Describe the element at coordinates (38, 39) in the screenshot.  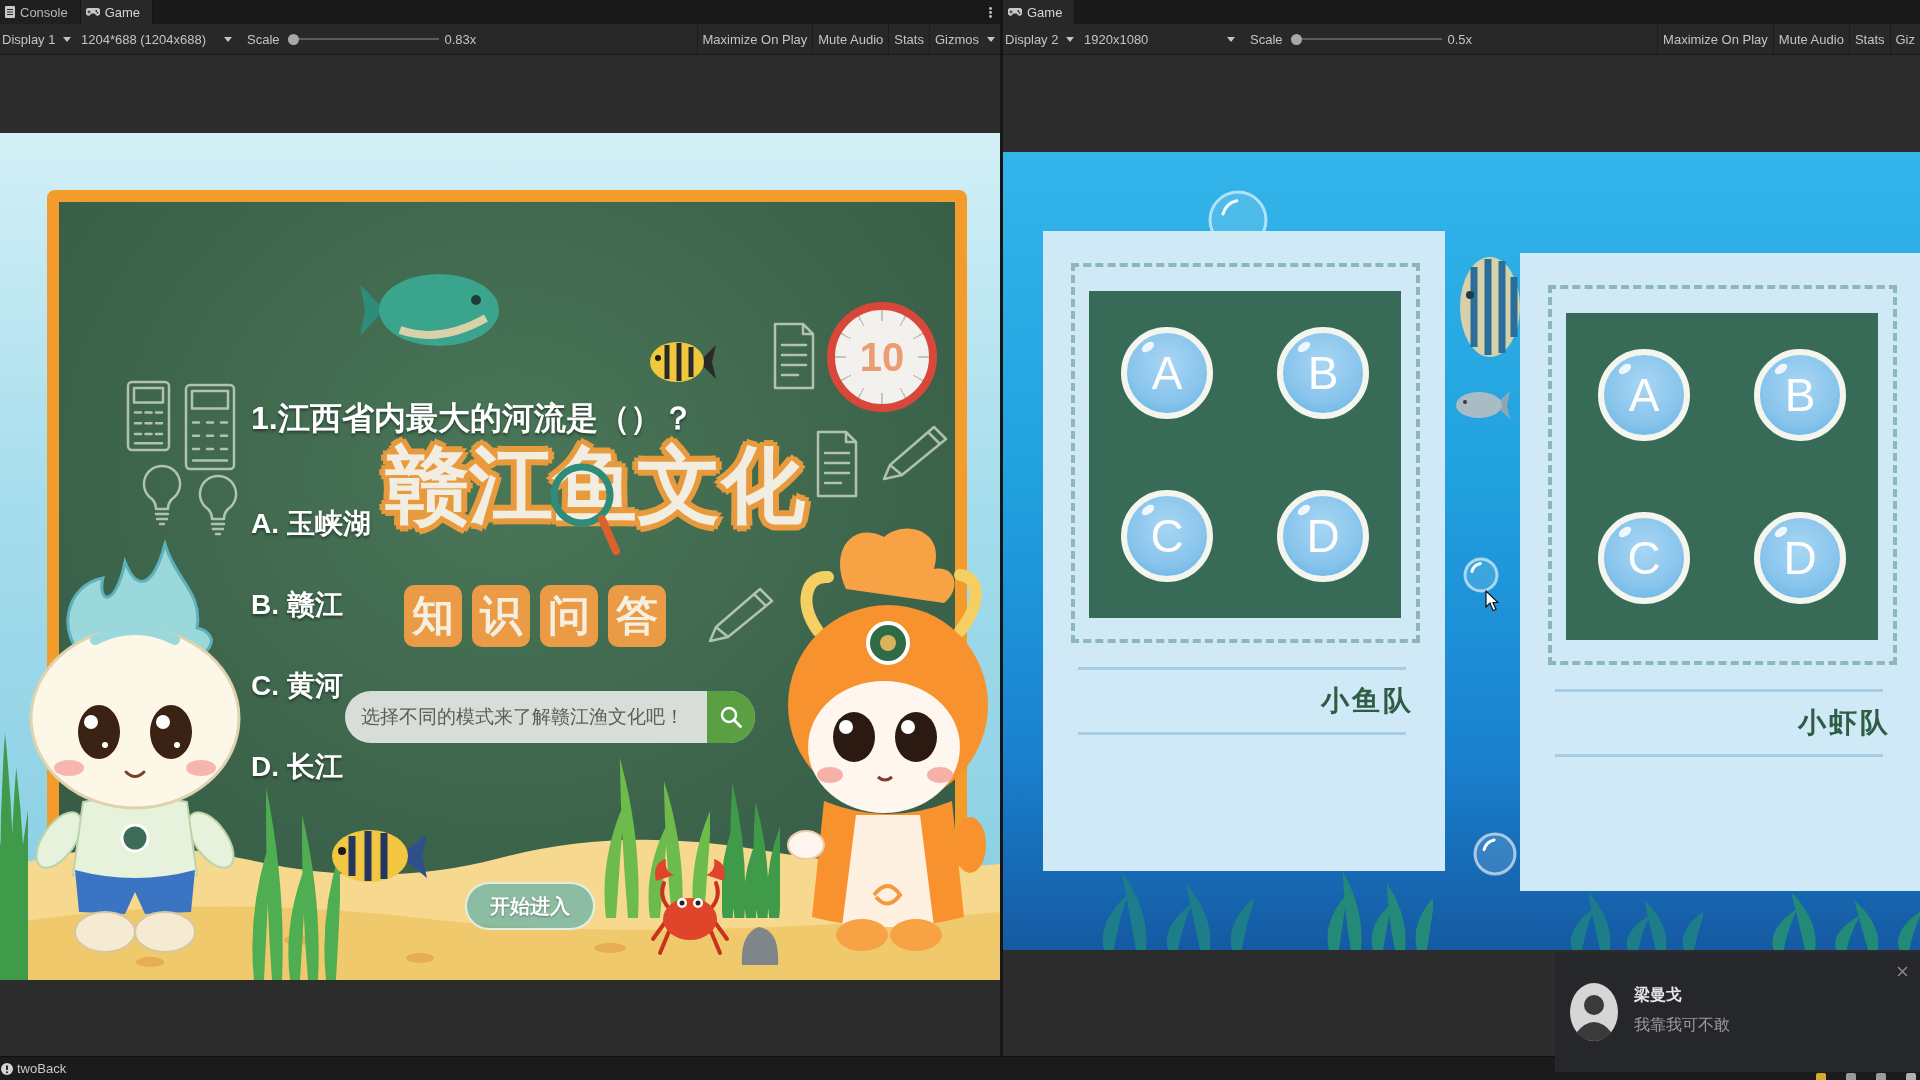
I see `display-dropdown: Display 1` at that location.